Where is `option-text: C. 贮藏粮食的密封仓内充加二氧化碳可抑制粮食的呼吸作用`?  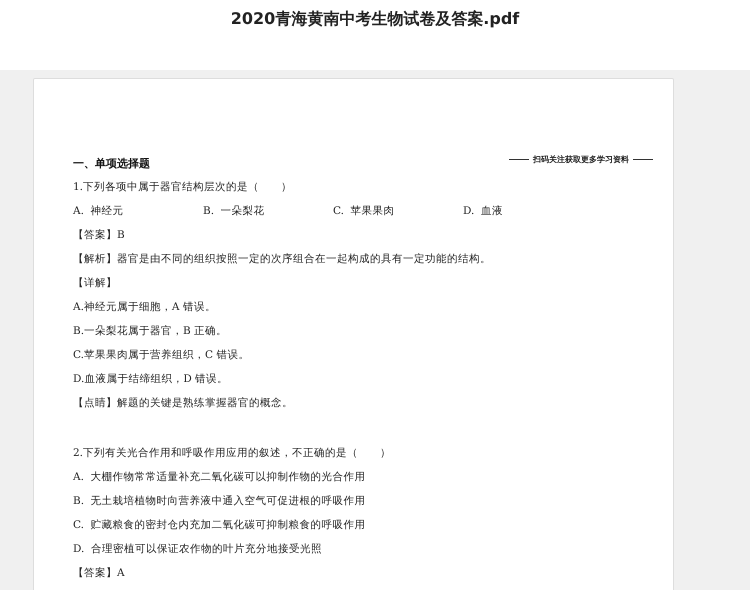
option-text: C. 贮藏粮食的密封仓内充加二氧化碳可抑制粮食的呼吸作用 is located at coordinates (220, 525).